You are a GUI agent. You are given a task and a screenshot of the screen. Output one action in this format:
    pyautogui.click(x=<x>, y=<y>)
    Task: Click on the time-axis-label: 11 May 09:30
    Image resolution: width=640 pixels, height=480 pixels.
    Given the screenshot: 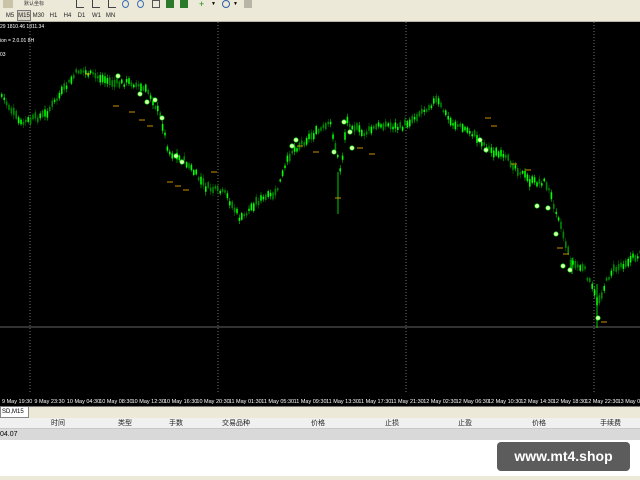 What is the action you would take?
    pyautogui.click(x=310, y=402)
    